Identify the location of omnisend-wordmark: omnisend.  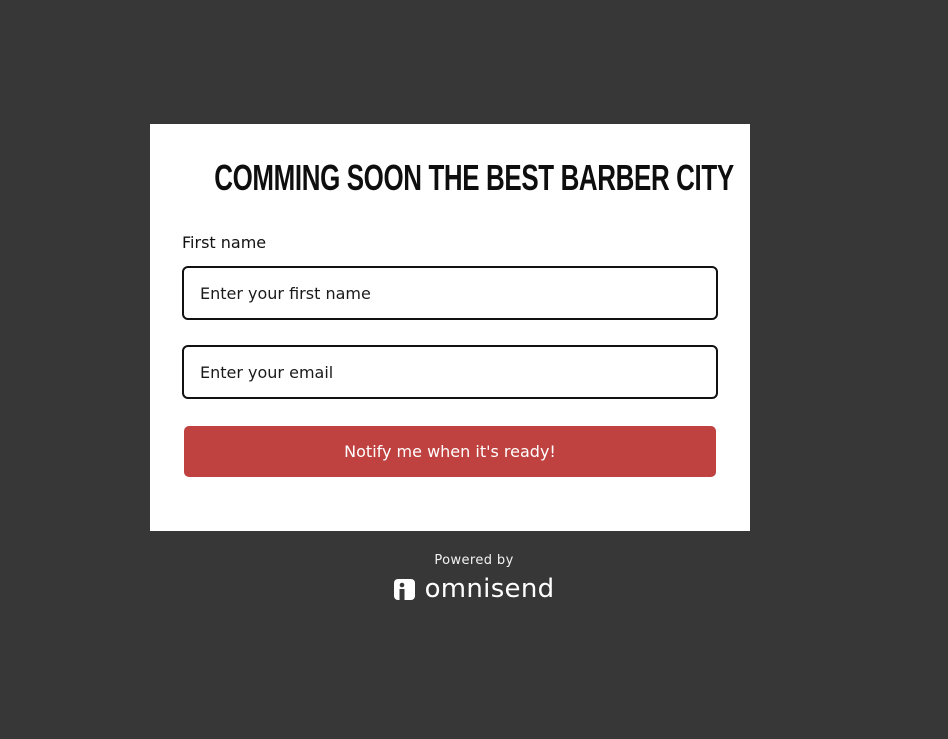
(489, 589).